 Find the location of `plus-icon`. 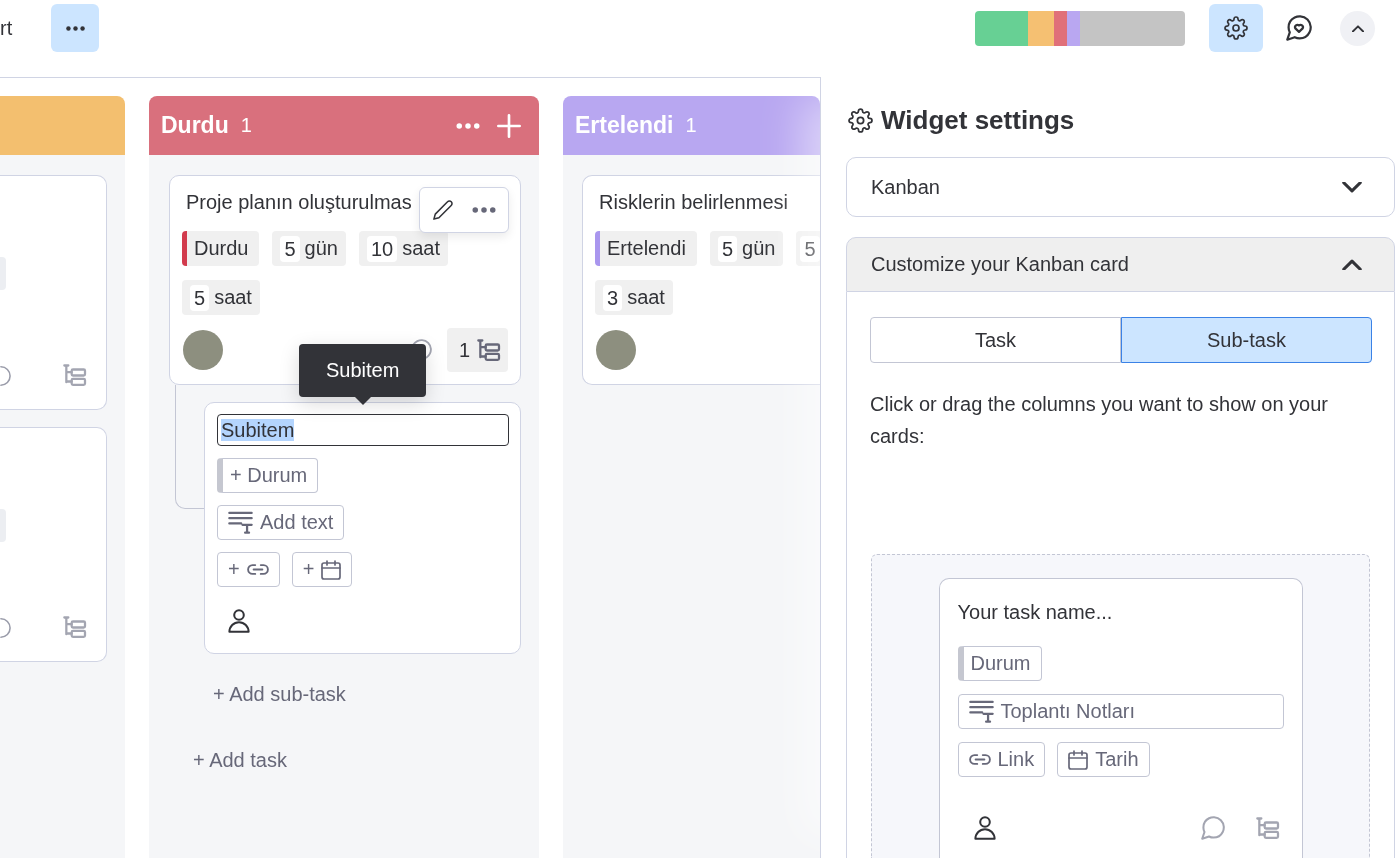

plus-icon is located at coordinates (509, 125).